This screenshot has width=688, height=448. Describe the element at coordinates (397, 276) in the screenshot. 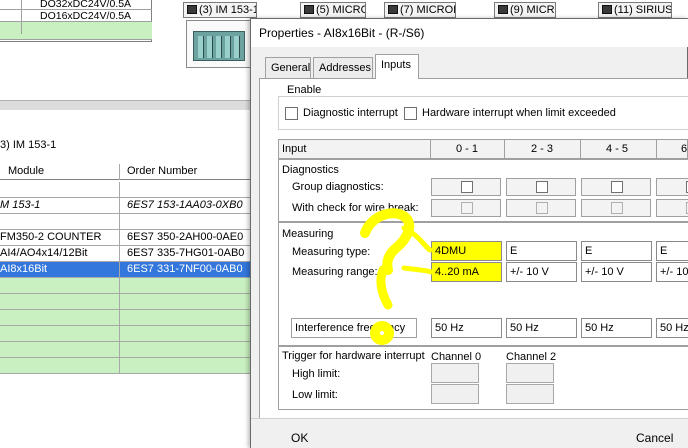

I see `question-mark-annotation` at that location.